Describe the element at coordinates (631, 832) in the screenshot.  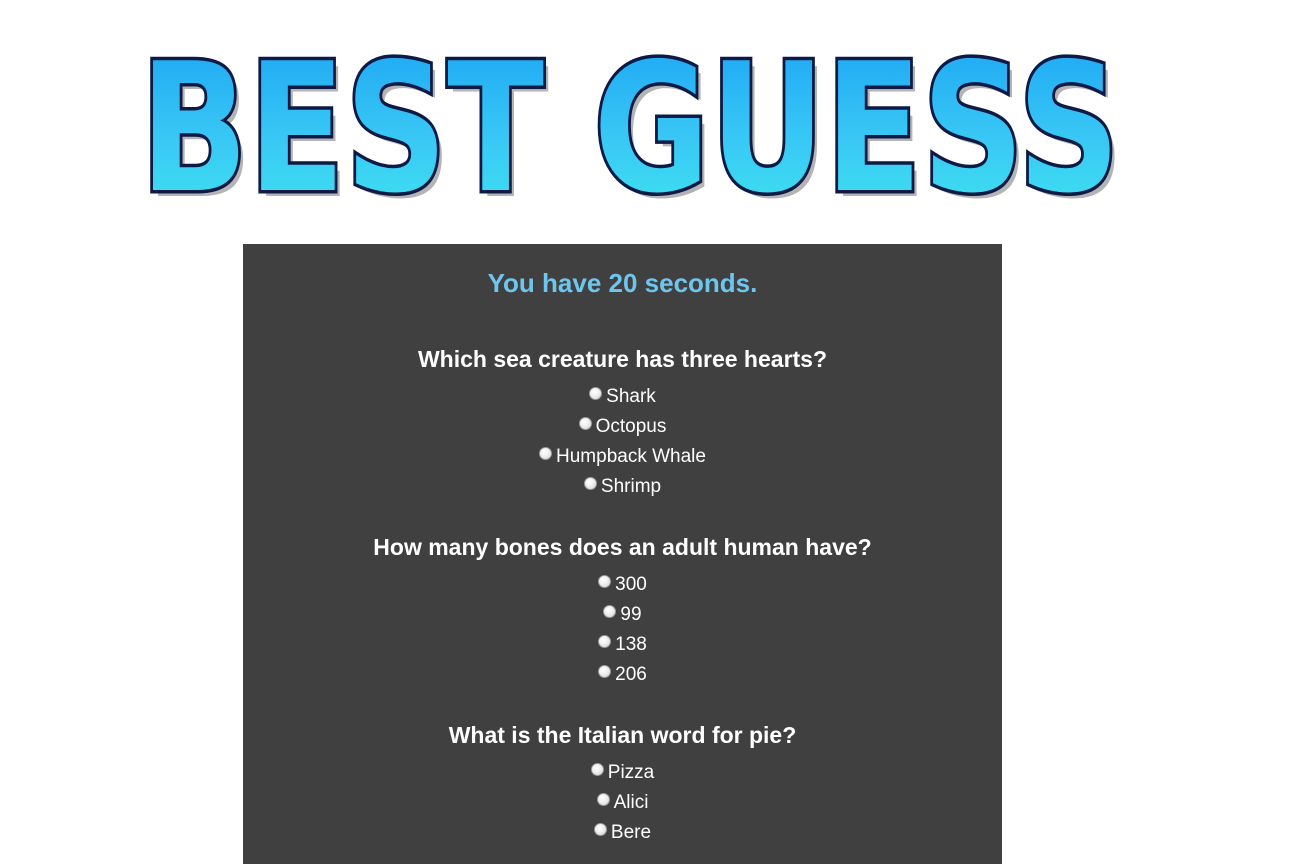
I see `answer-label: Bere` at that location.